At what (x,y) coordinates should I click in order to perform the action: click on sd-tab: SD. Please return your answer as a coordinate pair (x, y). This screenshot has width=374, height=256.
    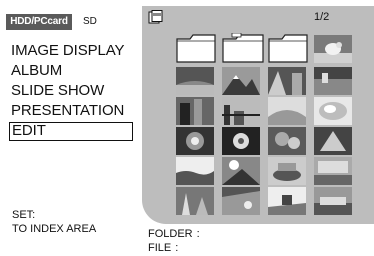
    Looking at the image, I should click on (98, 22).